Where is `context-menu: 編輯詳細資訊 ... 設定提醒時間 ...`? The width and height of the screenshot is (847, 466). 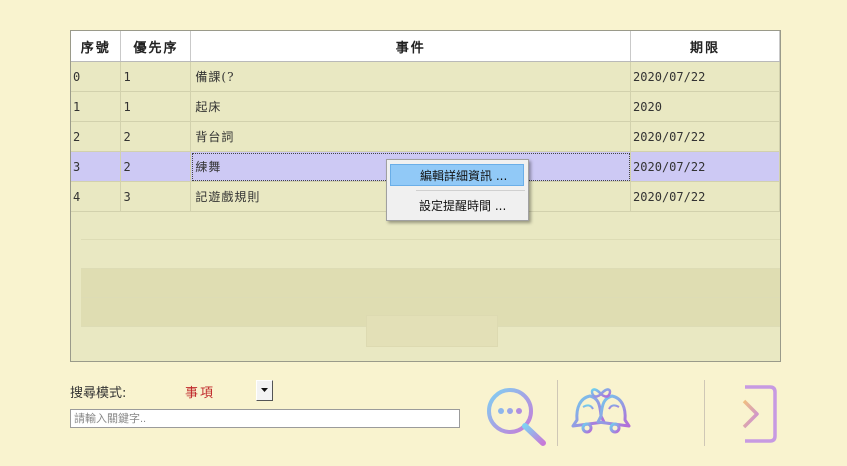
context-menu: 編輯詳細資訊 ... 設定提醒時間 ... is located at coordinates (457, 190).